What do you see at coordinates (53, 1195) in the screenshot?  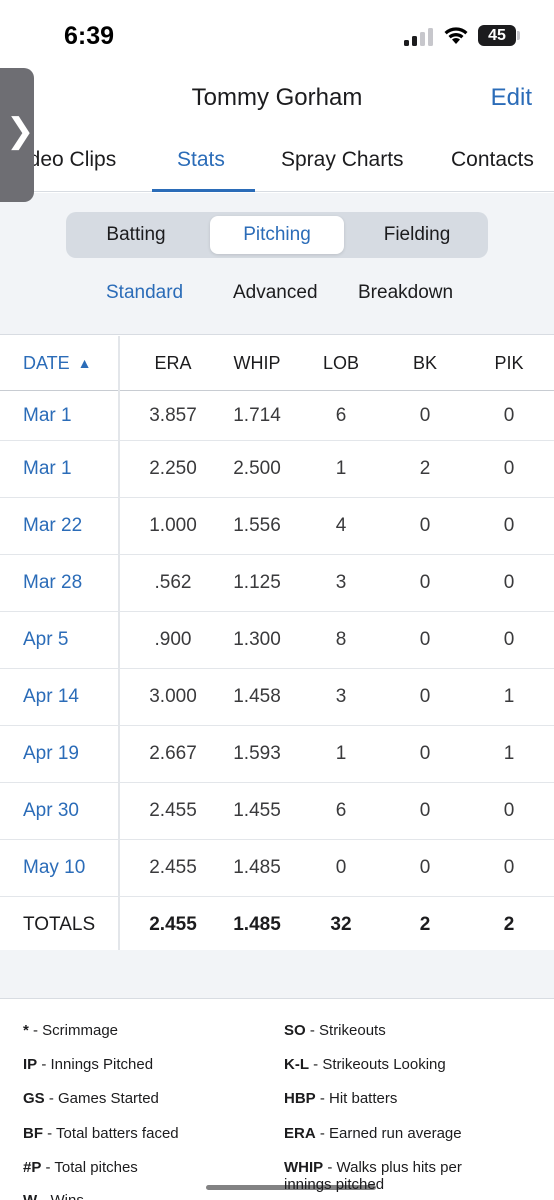 I see `legend-item: W - Wins` at bounding box center [53, 1195].